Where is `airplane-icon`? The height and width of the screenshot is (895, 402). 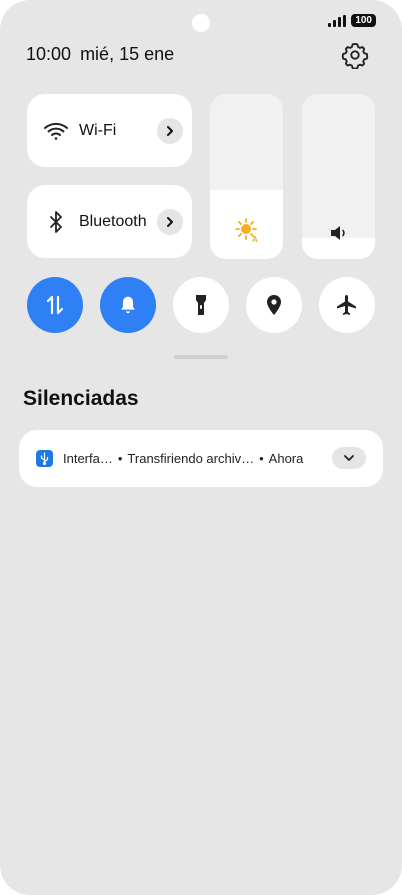
airplane-icon is located at coordinates (346, 305).